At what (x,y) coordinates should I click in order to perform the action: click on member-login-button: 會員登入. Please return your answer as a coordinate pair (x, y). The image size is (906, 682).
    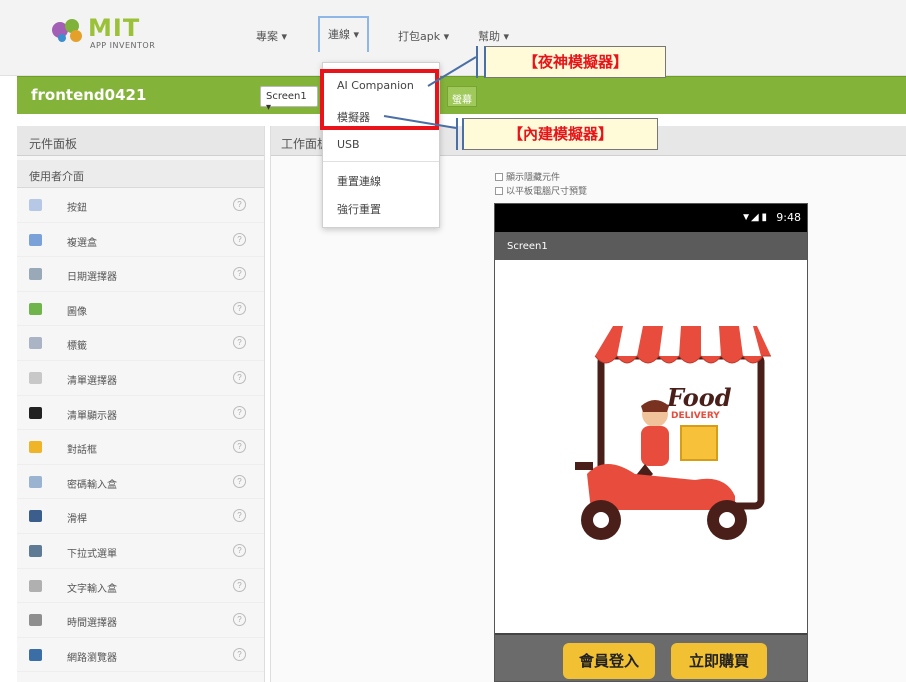
    Looking at the image, I should click on (609, 661).